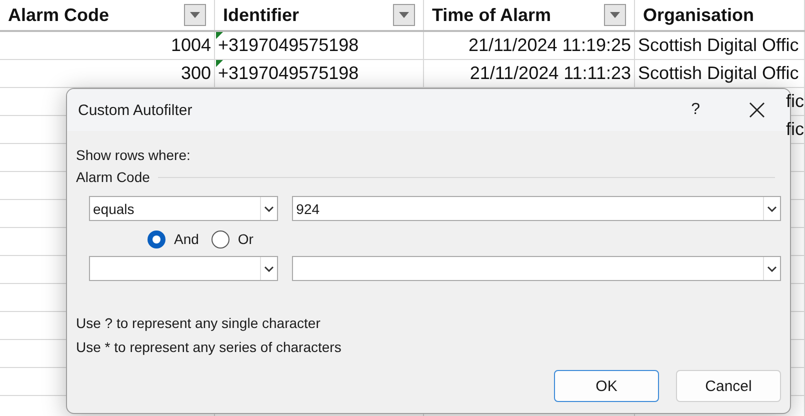 This screenshot has width=805, height=416. Describe the element at coordinates (209, 347) in the screenshot. I see `hint-text: Use * to represent any series of characters` at that location.